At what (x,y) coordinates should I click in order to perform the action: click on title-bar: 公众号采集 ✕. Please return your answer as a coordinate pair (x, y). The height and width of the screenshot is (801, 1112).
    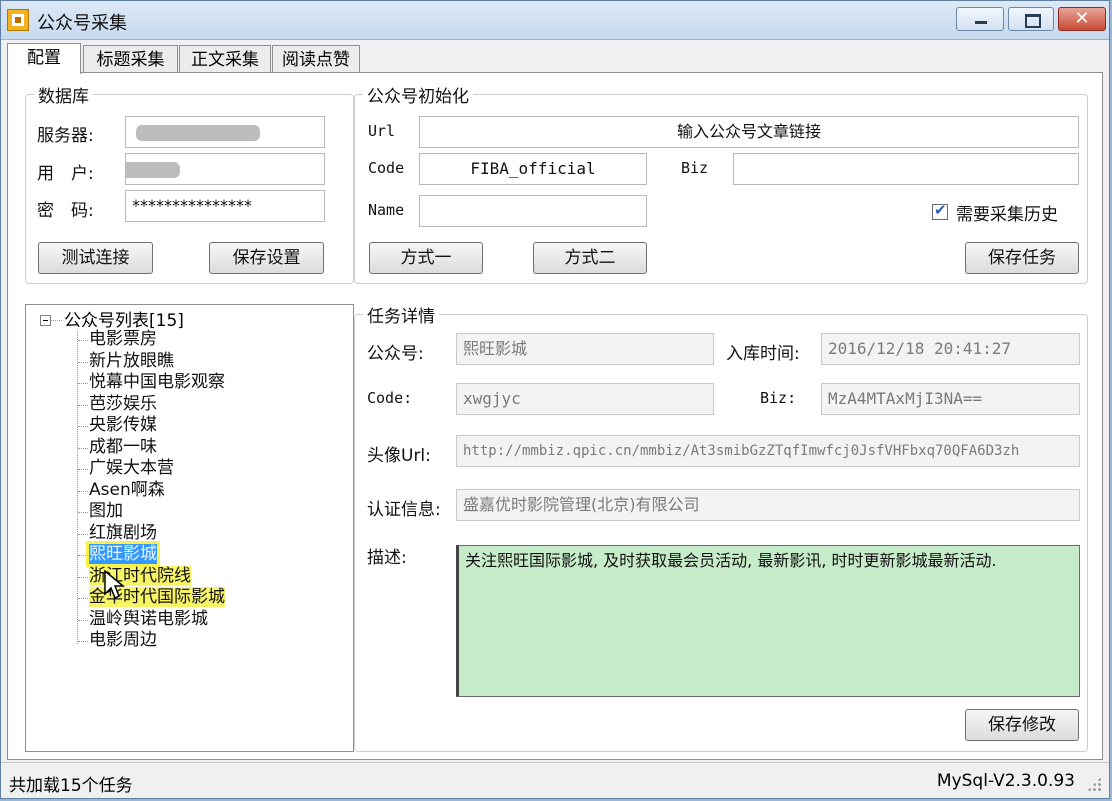
    Looking at the image, I should click on (555, 20).